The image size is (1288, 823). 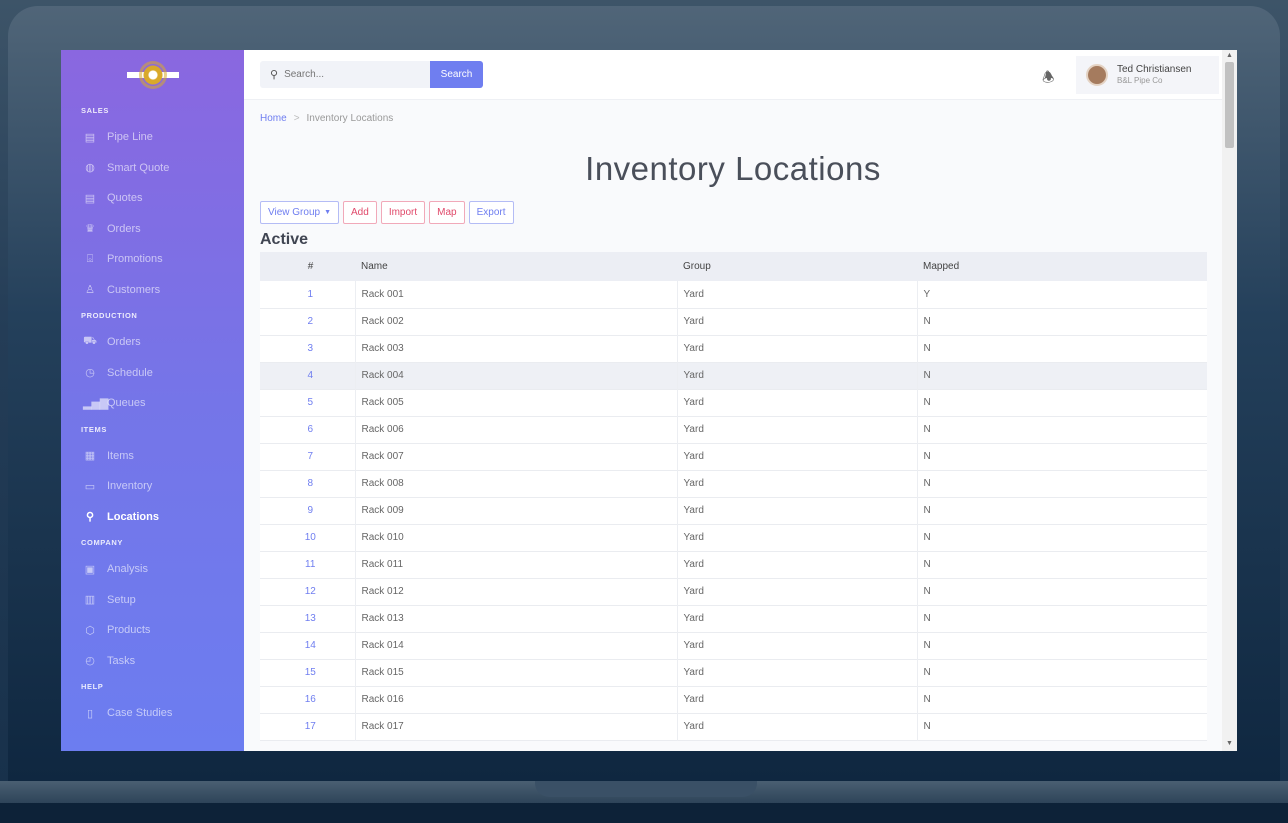 I want to click on column-header-number: #, so click(x=307, y=266).